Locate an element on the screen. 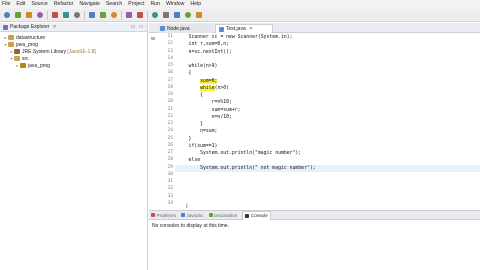 Image resolution: width=480 pixels, height=270 pixels. save-all-icon is located at coordinates (29, 15).